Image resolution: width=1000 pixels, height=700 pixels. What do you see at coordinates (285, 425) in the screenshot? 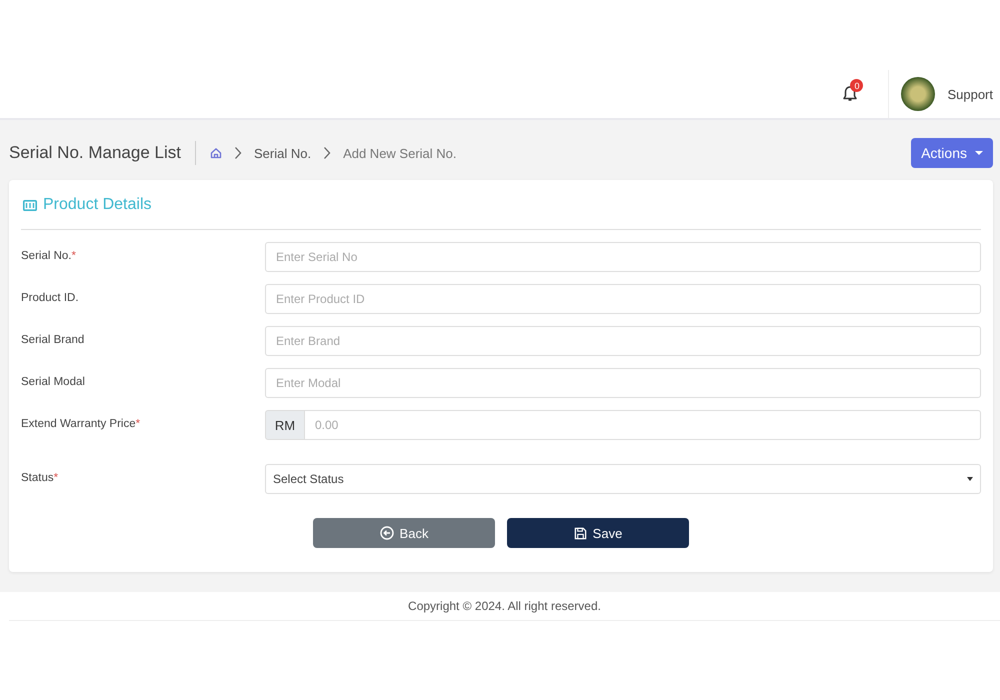
I see `currency-prefix: RM` at bounding box center [285, 425].